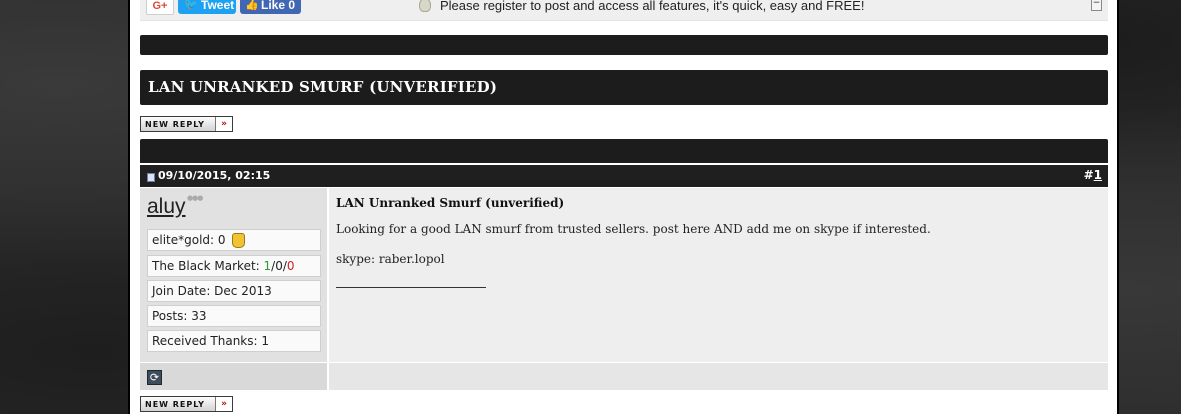  Describe the element at coordinates (624, 45) in the screenshot. I see `breadcrumb-bar` at that location.